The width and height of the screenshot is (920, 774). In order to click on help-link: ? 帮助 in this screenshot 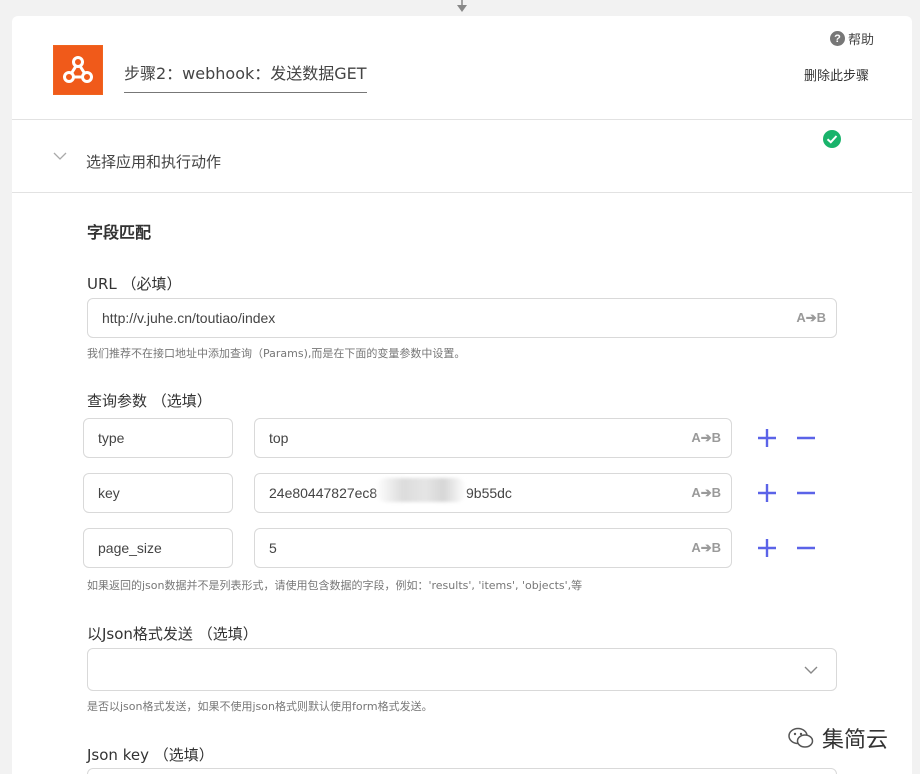, I will do `click(852, 38)`.